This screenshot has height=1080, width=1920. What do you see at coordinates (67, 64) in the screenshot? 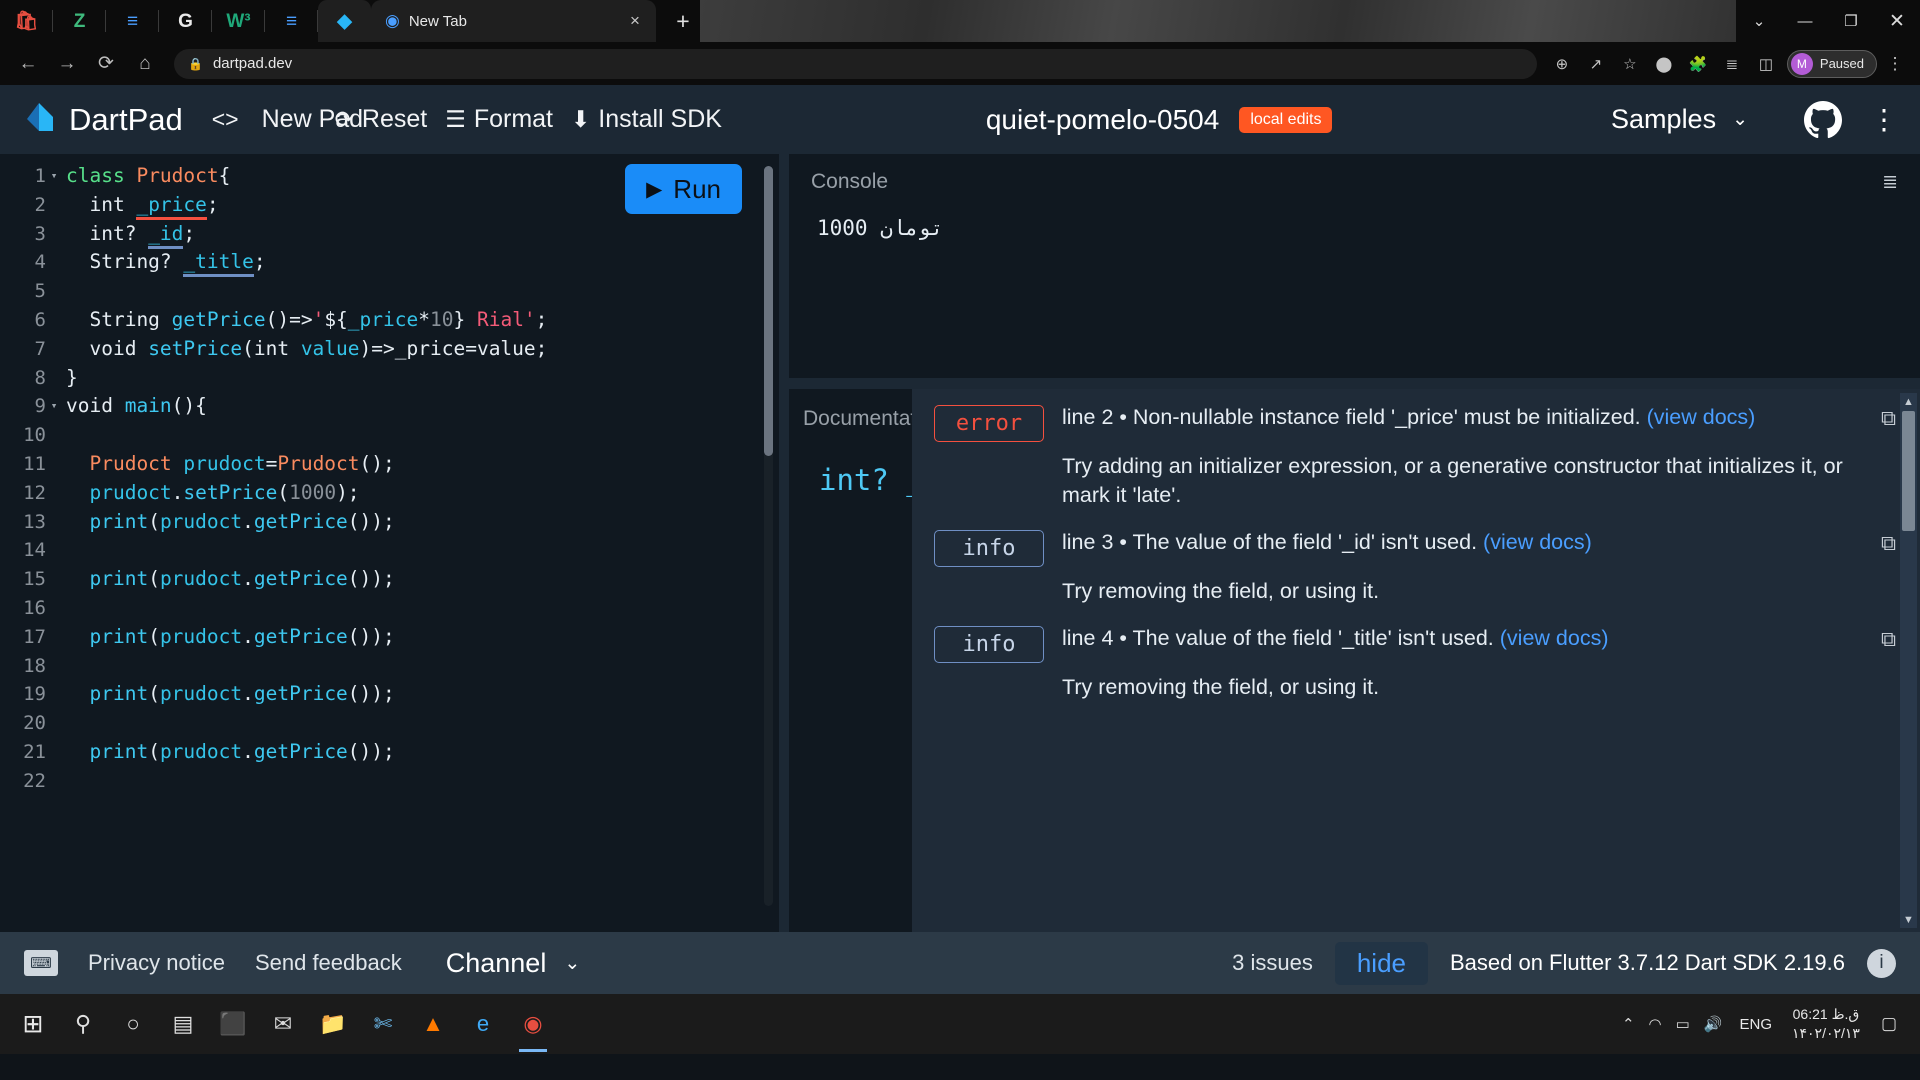
I see `forward-icon: →` at bounding box center [67, 64].